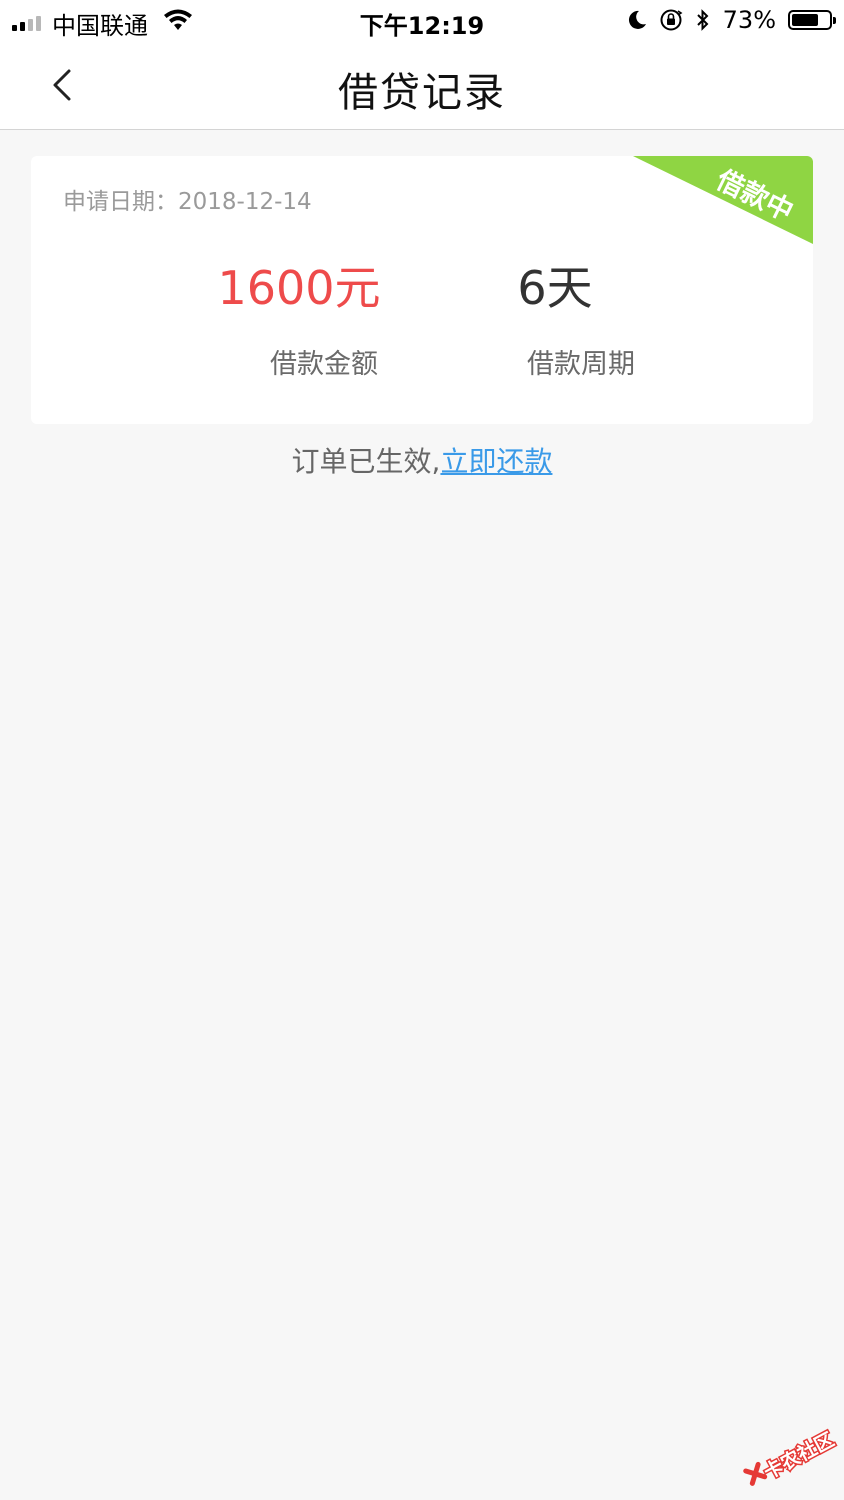  What do you see at coordinates (187, 202) in the screenshot?
I see `apply-date: 申请日期：2018-12-14` at bounding box center [187, 202].